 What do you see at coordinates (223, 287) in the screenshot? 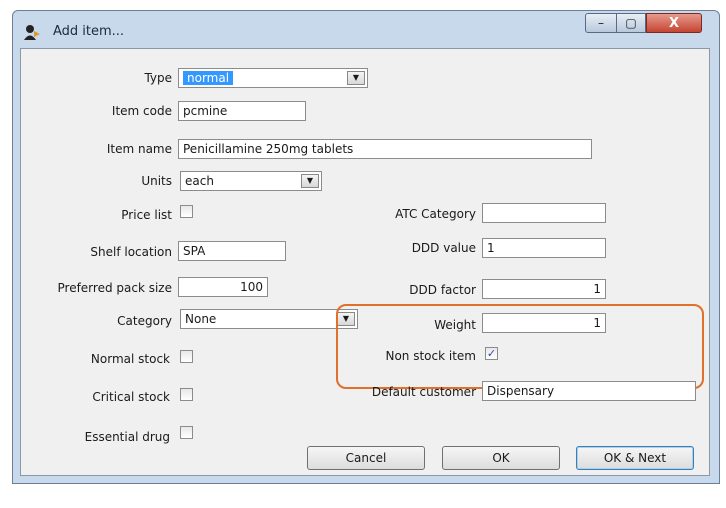
I see `preferred-pack-size-field: 100` at bounding box center [223, 287].